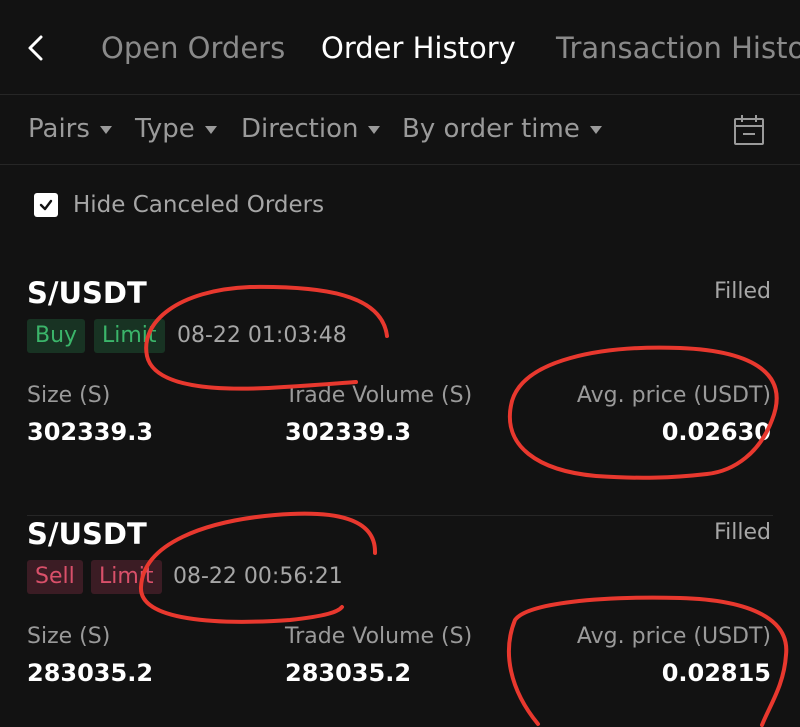 Image resolution: width=800 pixels, height=727 pixels. Describe the element at coordinates (55, 577) in the screenshot. I see `direction-badge: Sell` at that location.